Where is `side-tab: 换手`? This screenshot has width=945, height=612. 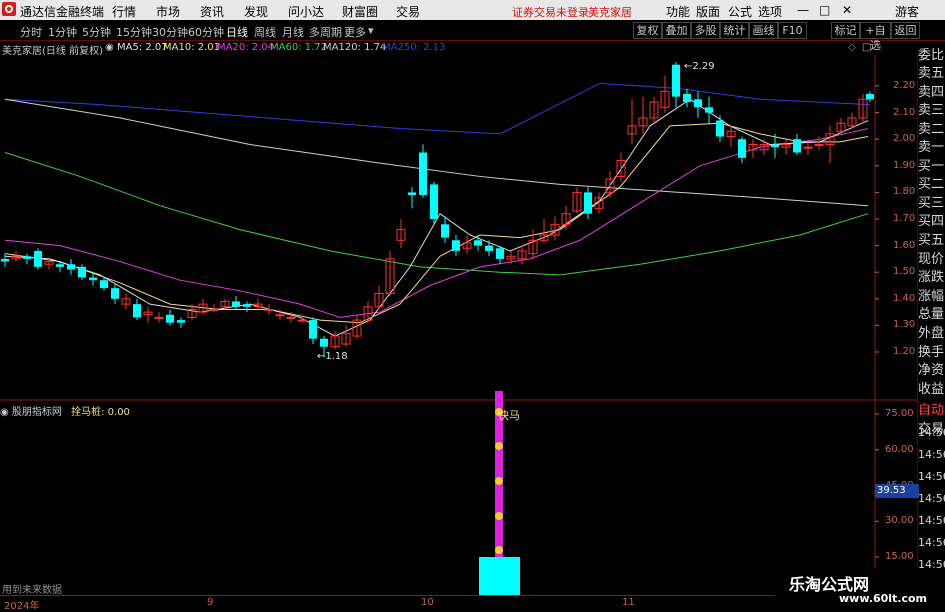
side-tab: 换手 is located at coordinates (931, 353).